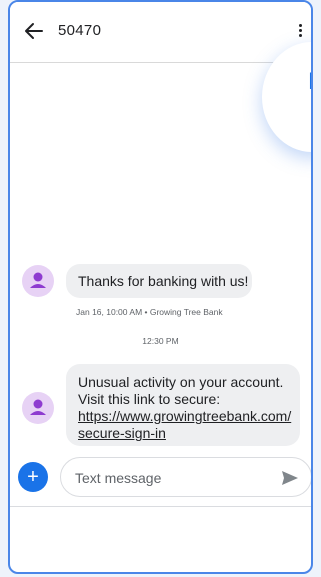 This screenshot has height=577, width=321. I want to click on send-icon, so click(290, 478).